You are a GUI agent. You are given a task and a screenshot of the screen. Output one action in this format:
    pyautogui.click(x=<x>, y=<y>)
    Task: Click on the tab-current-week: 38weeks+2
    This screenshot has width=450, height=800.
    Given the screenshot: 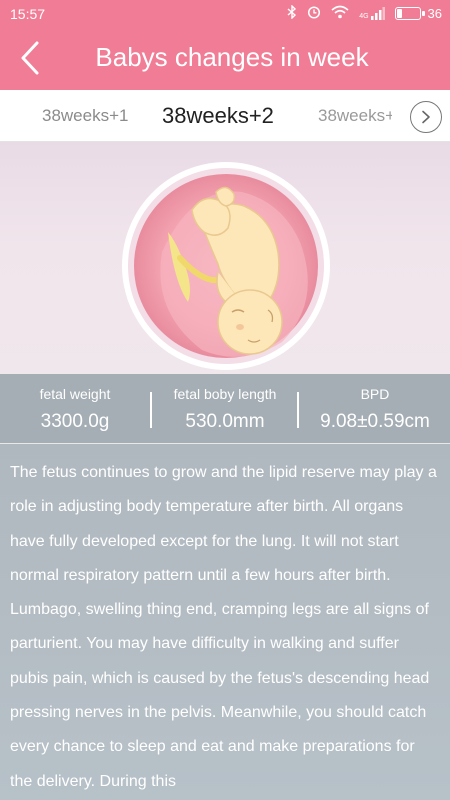 What is the action you would take?
    pyautogui.click(x=232, y=116)
    